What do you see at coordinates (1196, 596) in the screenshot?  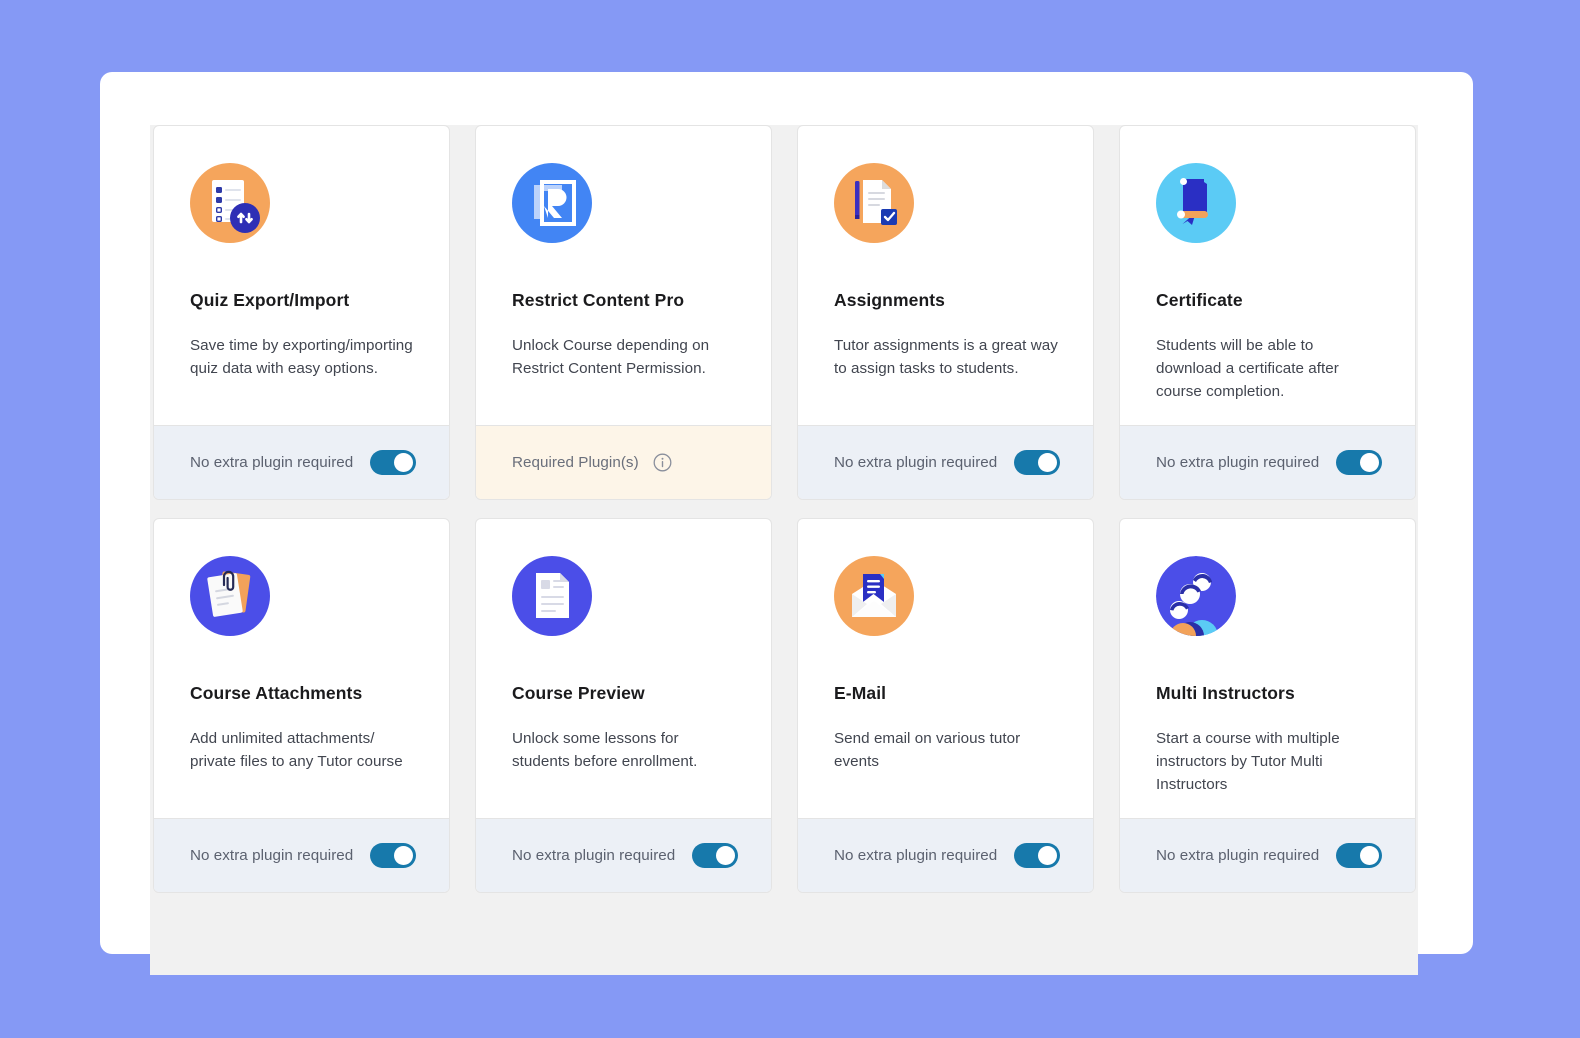 I see `multi-instructors-icon` at bounding box center [1196, 596].